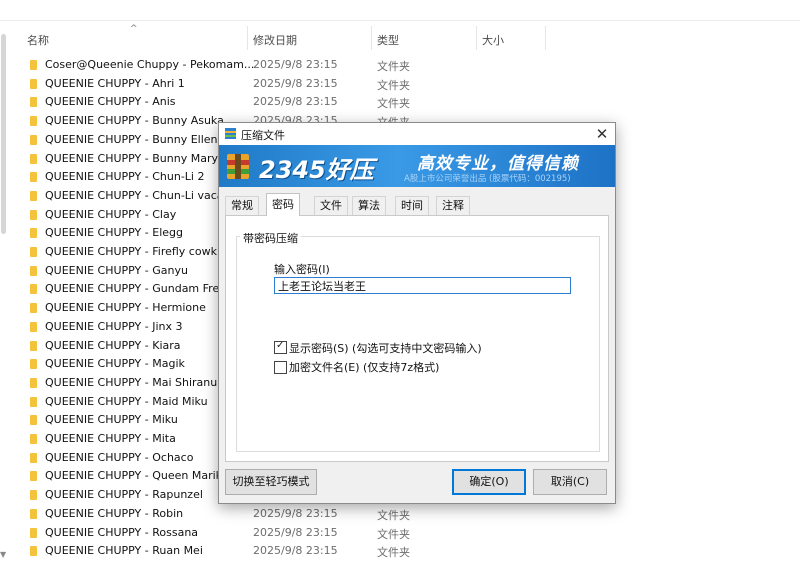 Image resolution: width=800 pixels, height=574 pixels. I want to click on column-header-date: 修改日期, so click(275, 40).